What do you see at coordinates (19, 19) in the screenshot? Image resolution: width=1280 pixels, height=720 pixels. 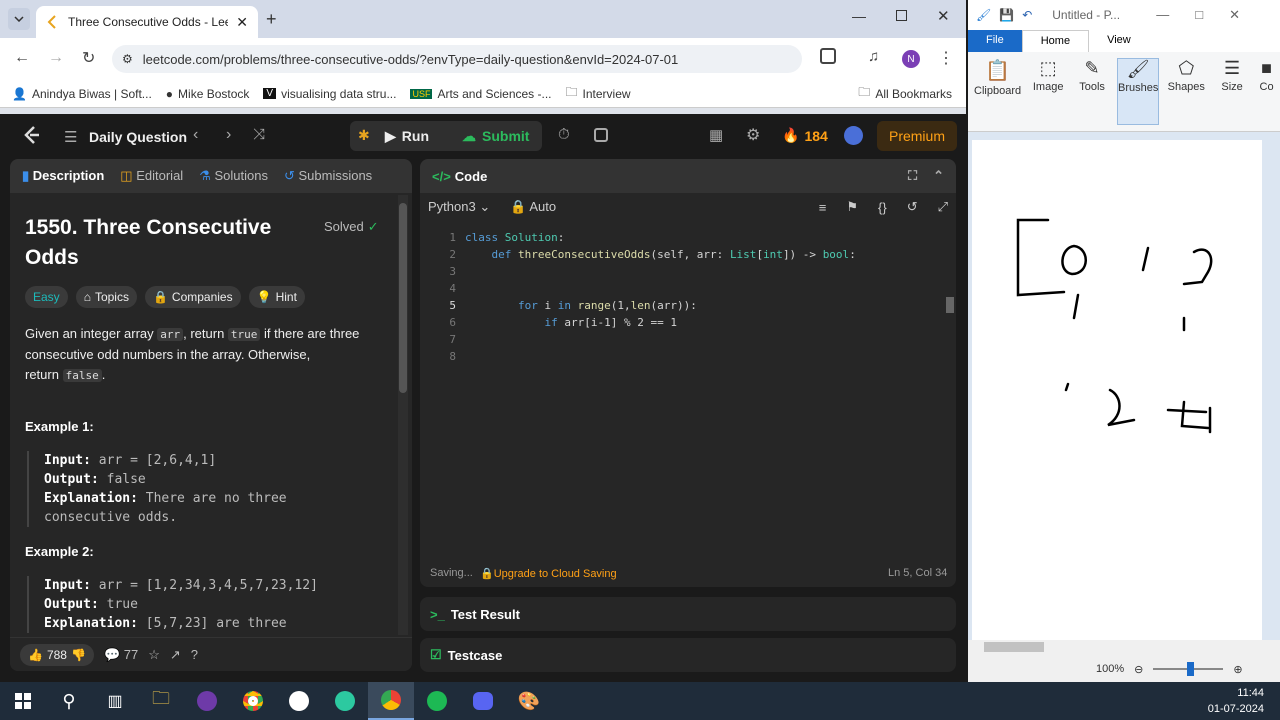 I see `tab-search-button` at bounding box center [19, 19].